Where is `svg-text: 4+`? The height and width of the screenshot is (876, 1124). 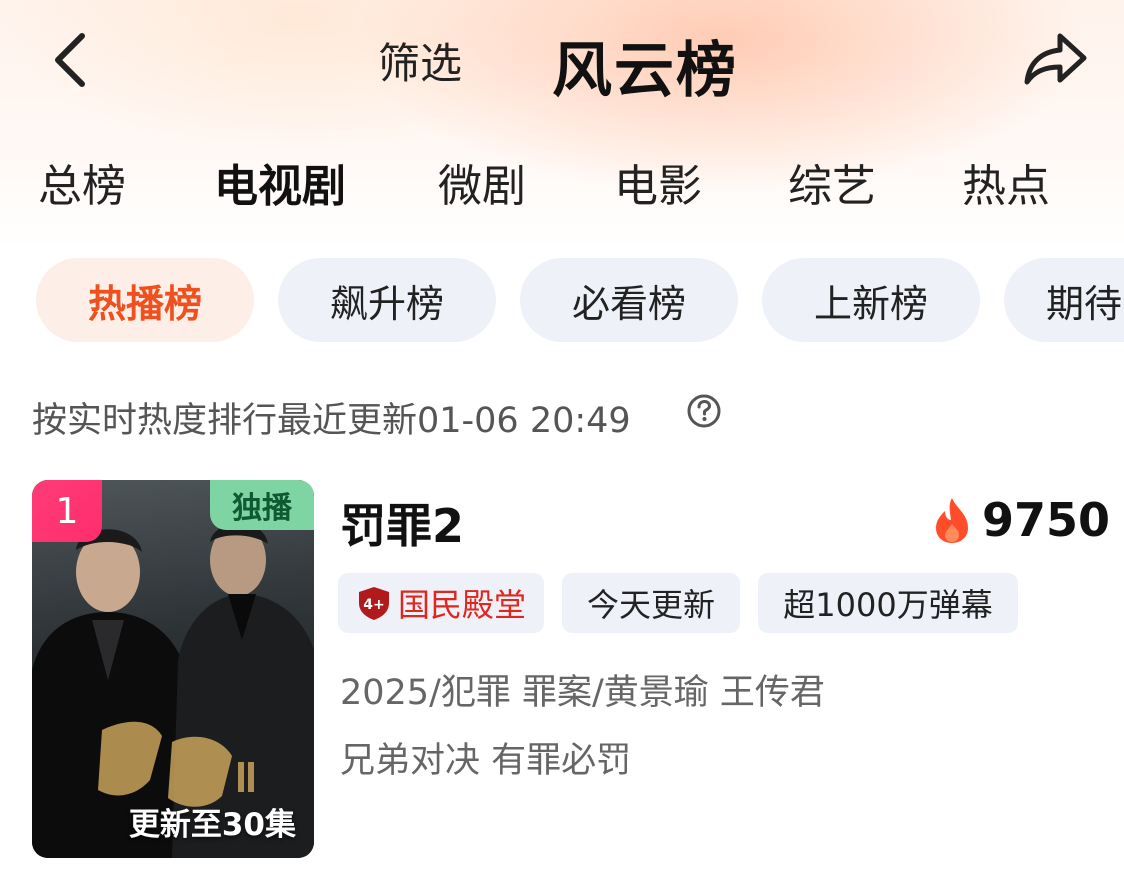
svg-text: 4+ is located at coordinates (373, 605).